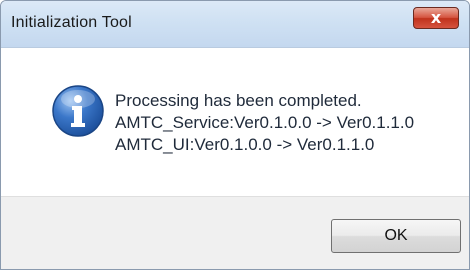 The width and height of the screenshot is (470, 270). What do you see at coordinates (238, 100) in the screenshot?
I see `message-line-status: Processing has been completed.` at bounding box center [238, 100].